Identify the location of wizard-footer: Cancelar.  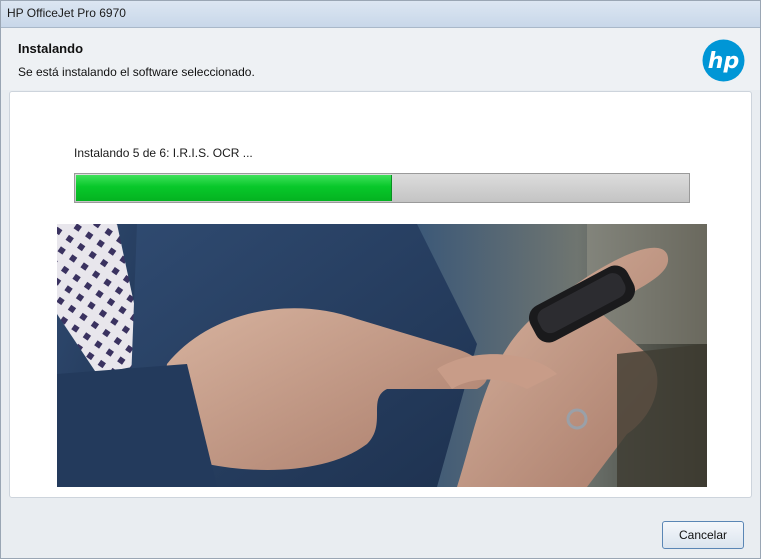
(380, 528).